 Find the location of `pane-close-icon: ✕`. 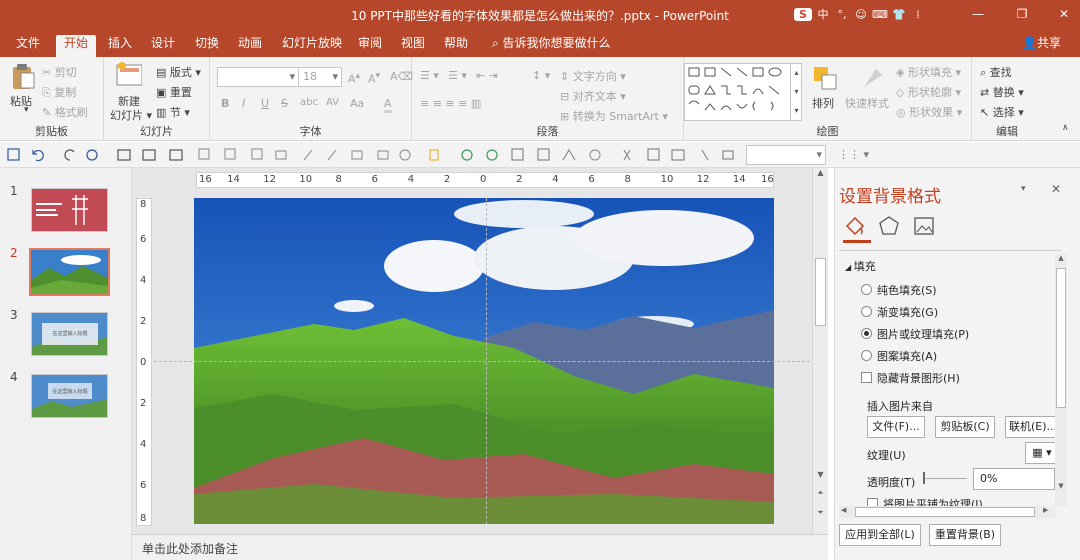

pane-close-icon: ✕ is located at coordinates (1056, 189).